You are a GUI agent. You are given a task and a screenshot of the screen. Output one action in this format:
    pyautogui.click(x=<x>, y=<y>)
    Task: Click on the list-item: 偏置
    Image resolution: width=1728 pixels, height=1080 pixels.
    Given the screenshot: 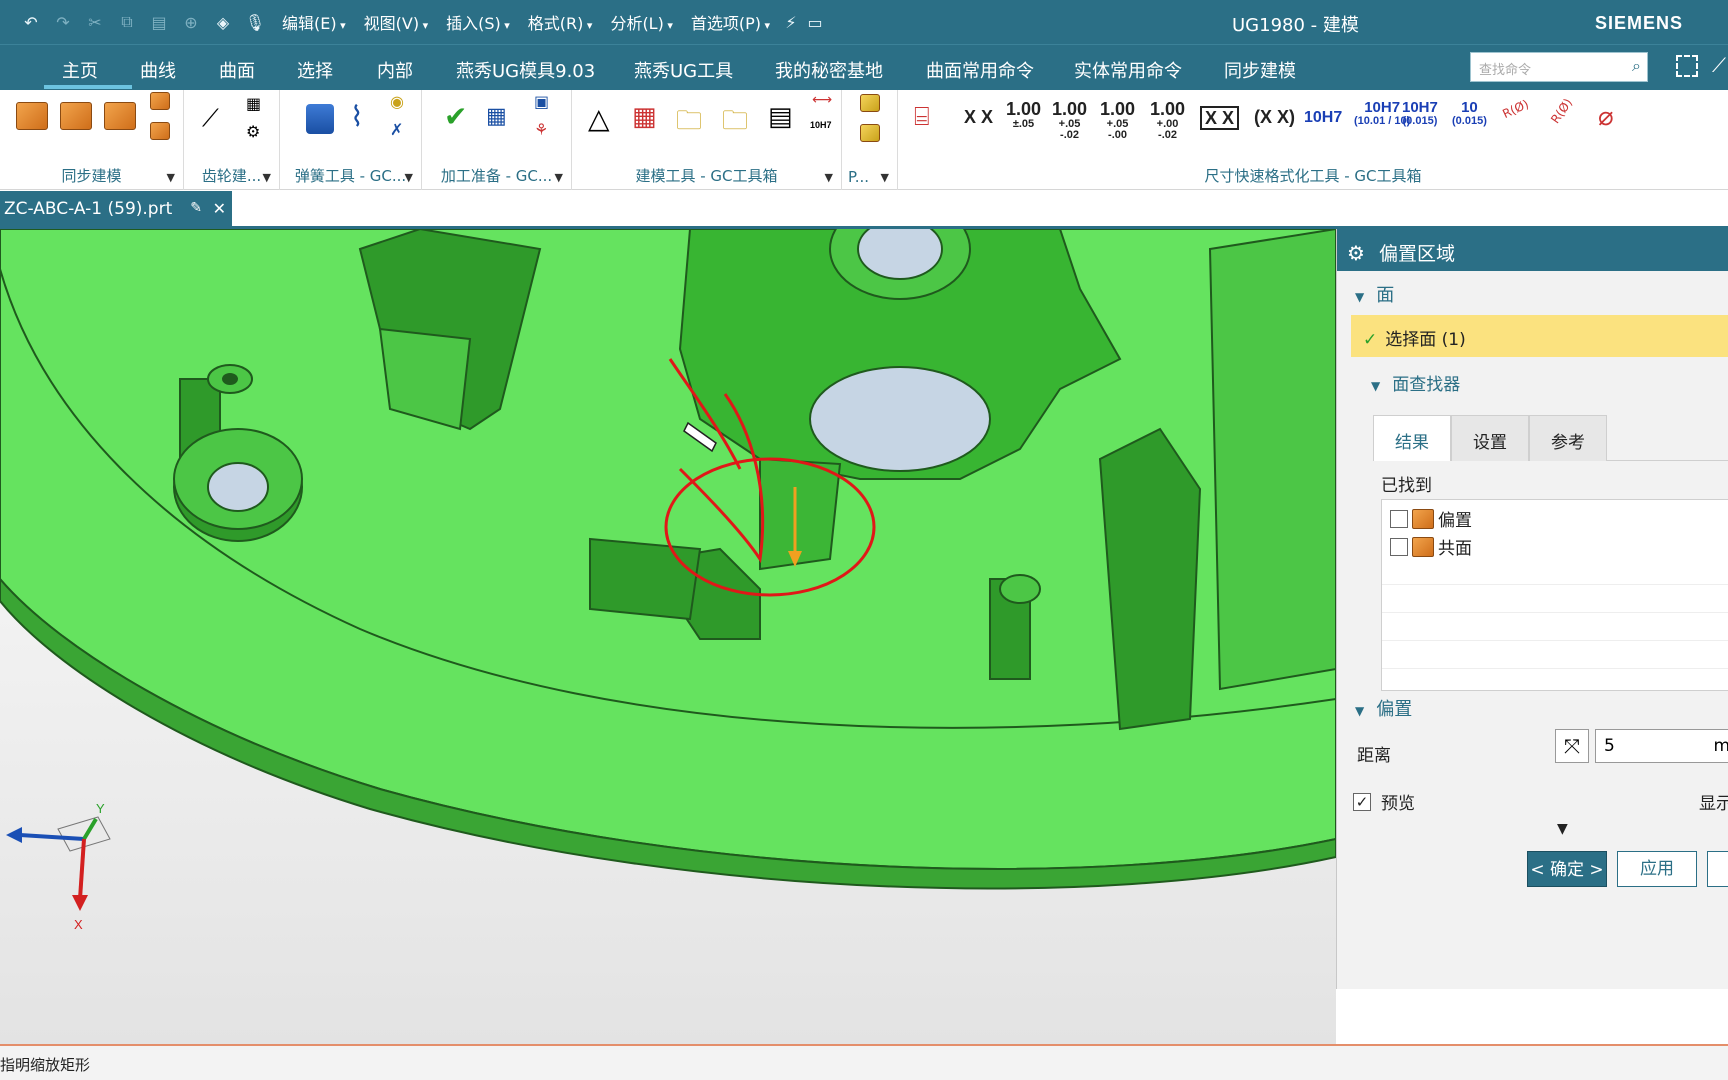 What is the action you would take?
    pyautogui.click(x=1431, y=518)
    